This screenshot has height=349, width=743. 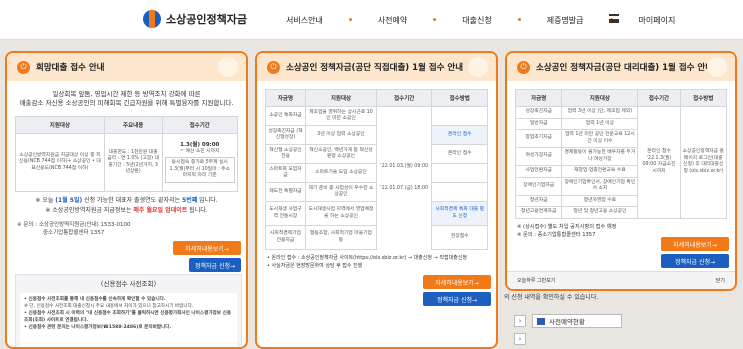 I want to click on table-cell: 성장촉진자금 (혁신형성장), so click(x=285, y=135).